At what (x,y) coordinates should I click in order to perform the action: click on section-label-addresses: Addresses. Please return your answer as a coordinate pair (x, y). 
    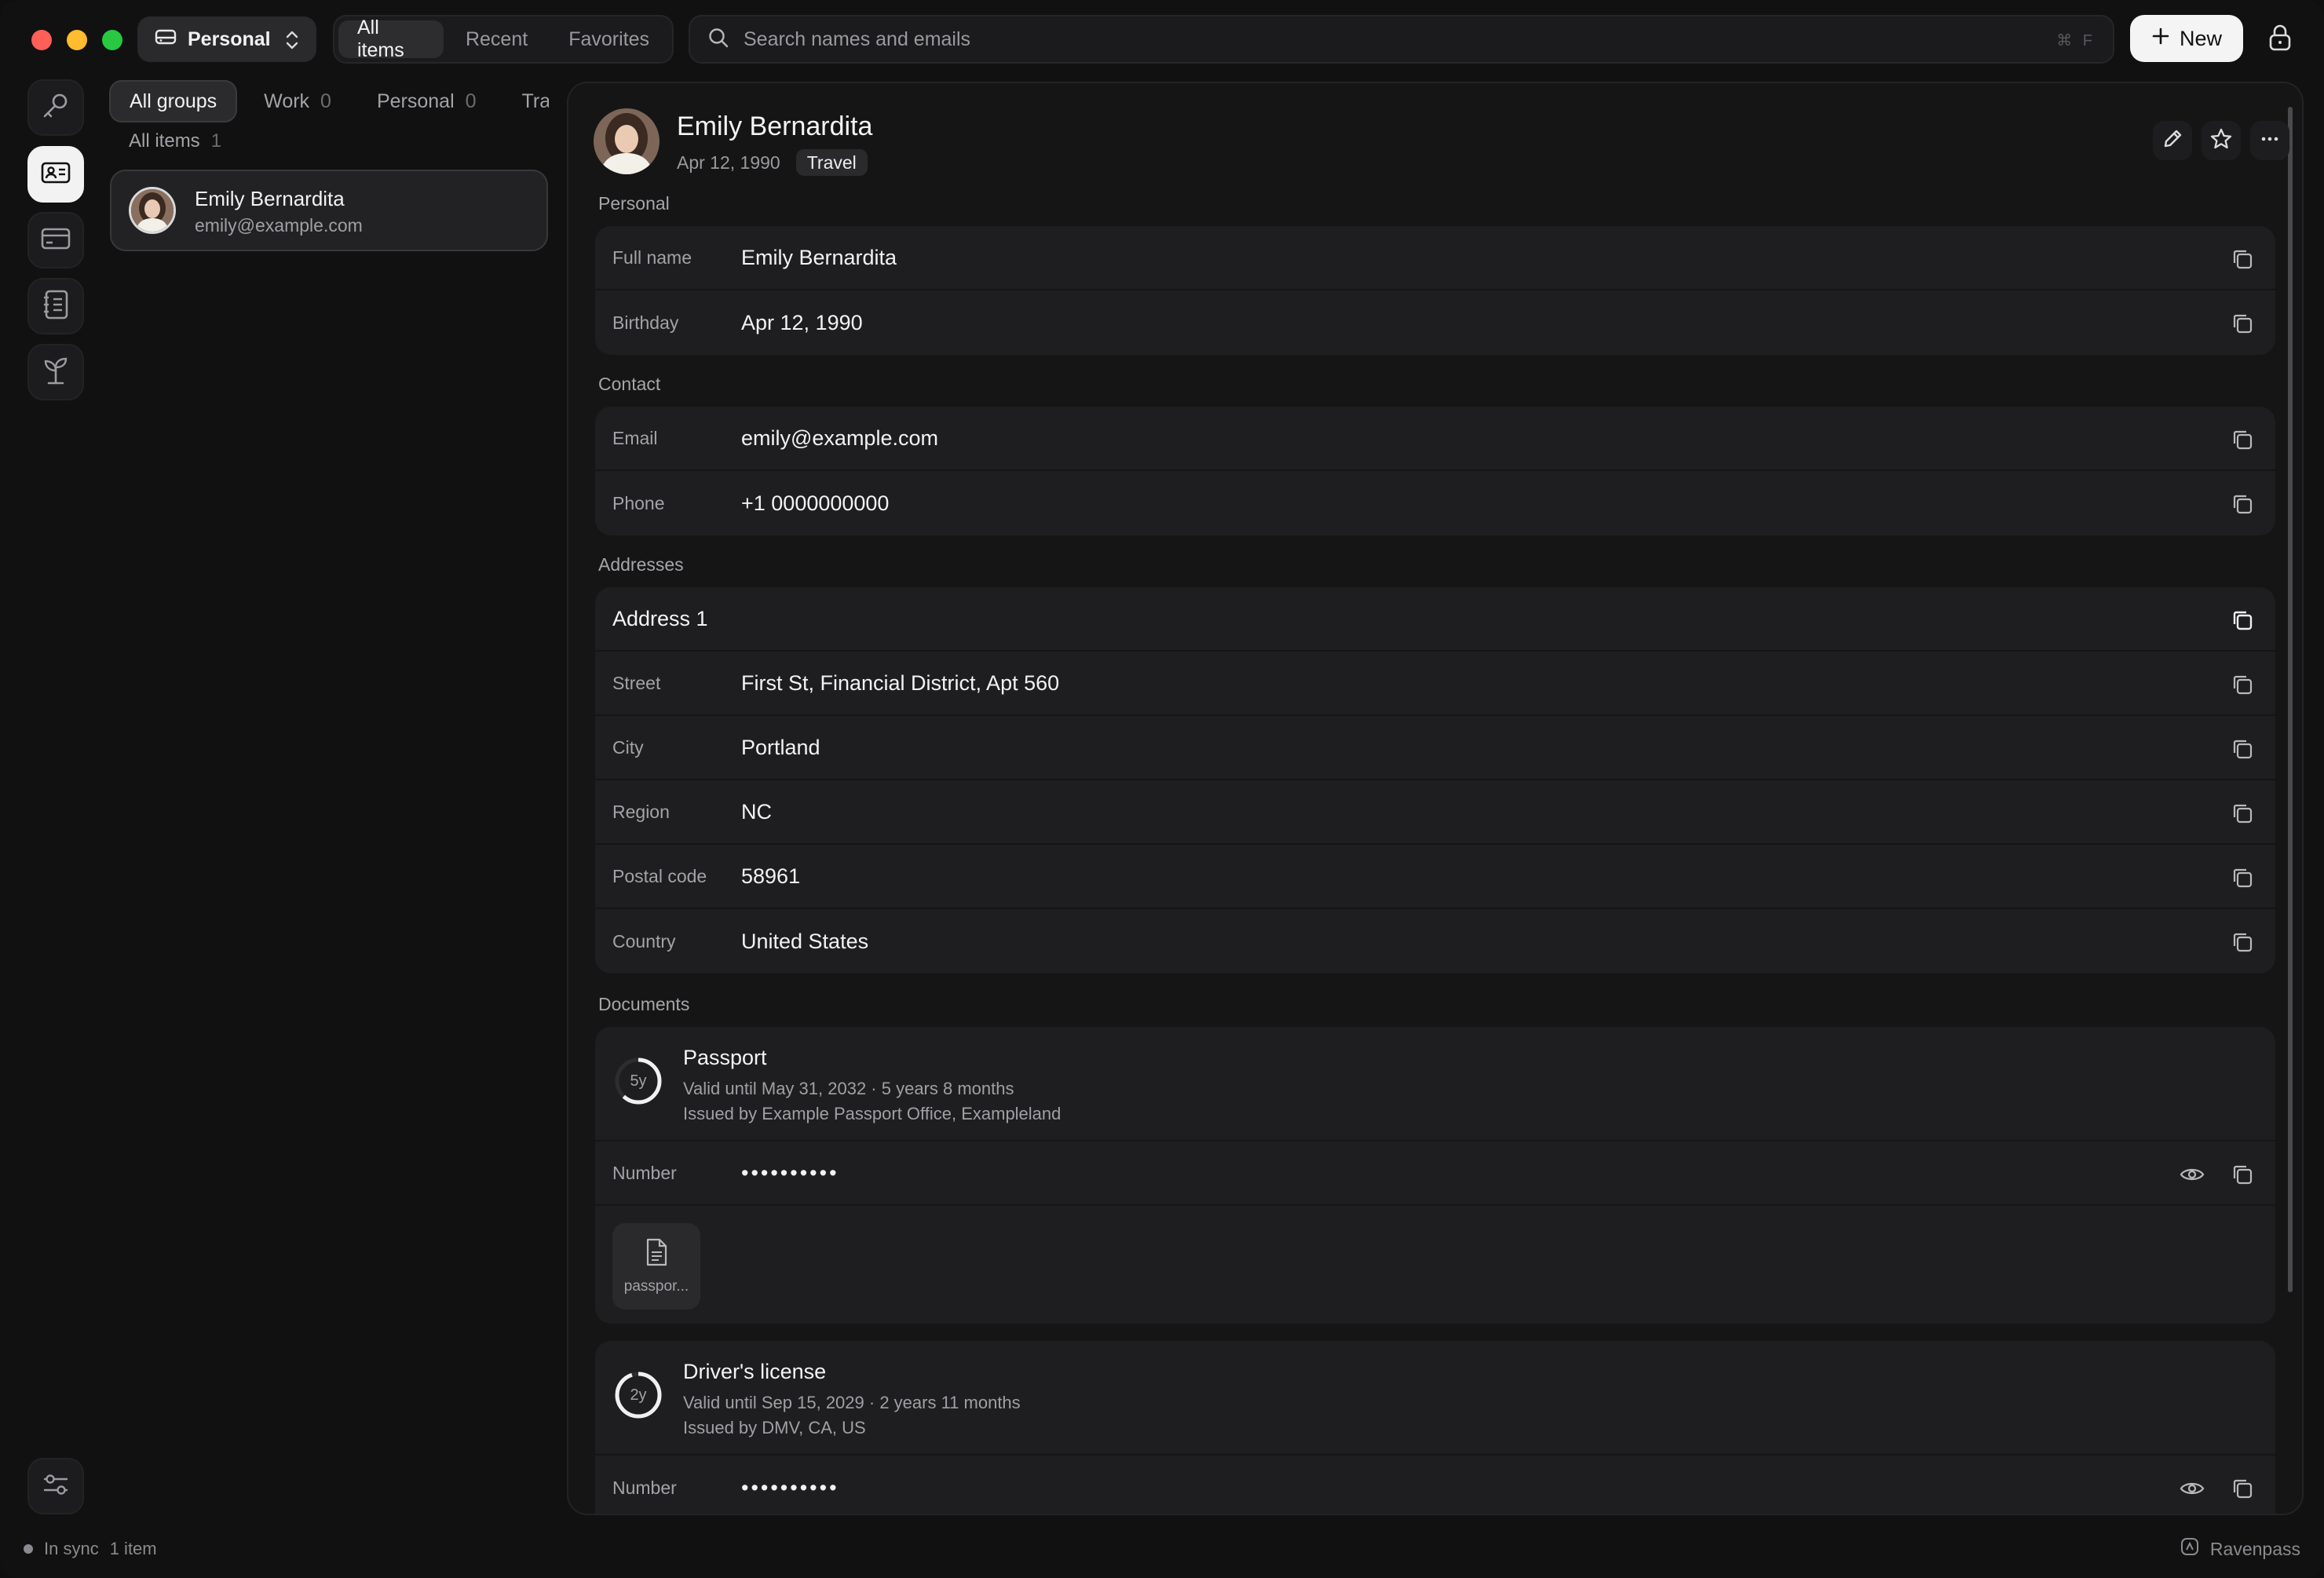
    Looking at the image, I should click on (641, 564).